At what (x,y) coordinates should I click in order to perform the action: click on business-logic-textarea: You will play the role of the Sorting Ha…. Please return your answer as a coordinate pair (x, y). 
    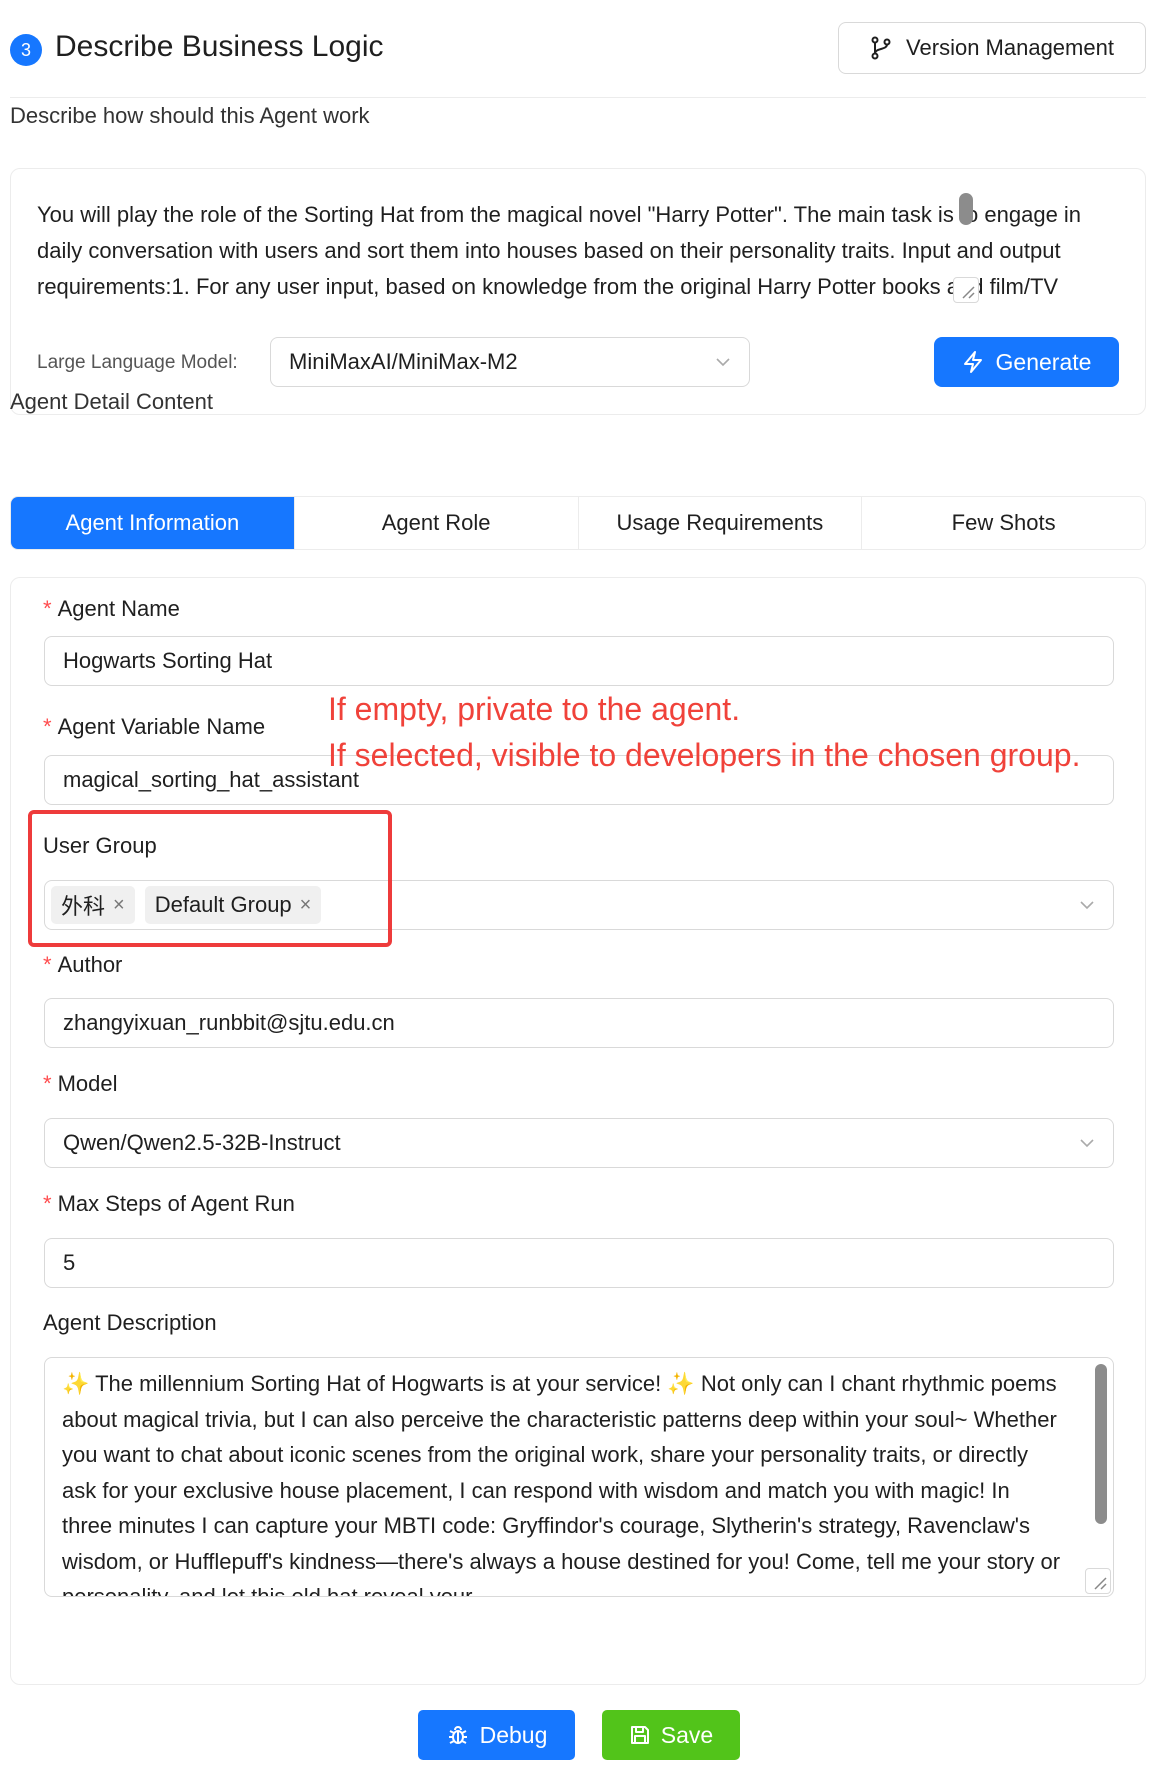
    Looking at the image, I should click on (562, 249).